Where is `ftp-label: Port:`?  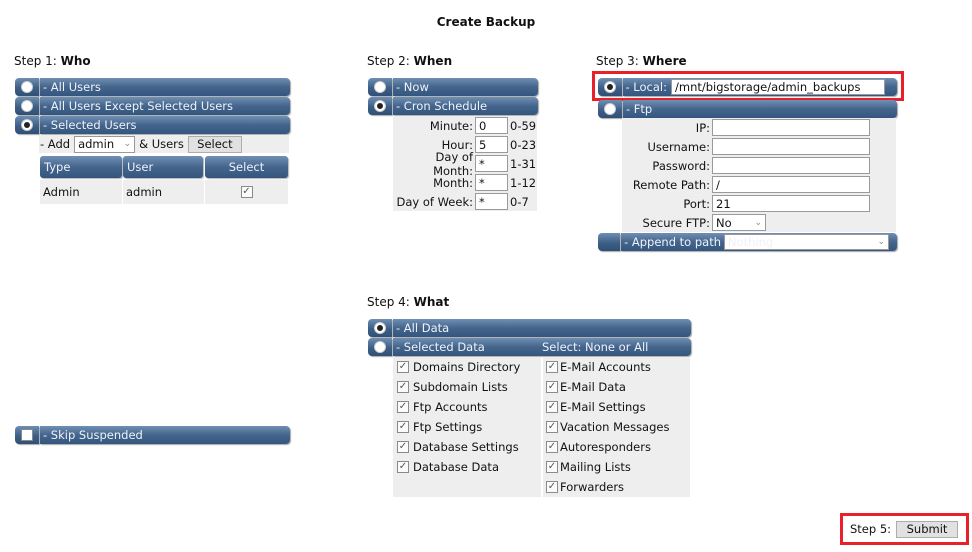
ftp-label: Port: is located at coordinates (696, 203).